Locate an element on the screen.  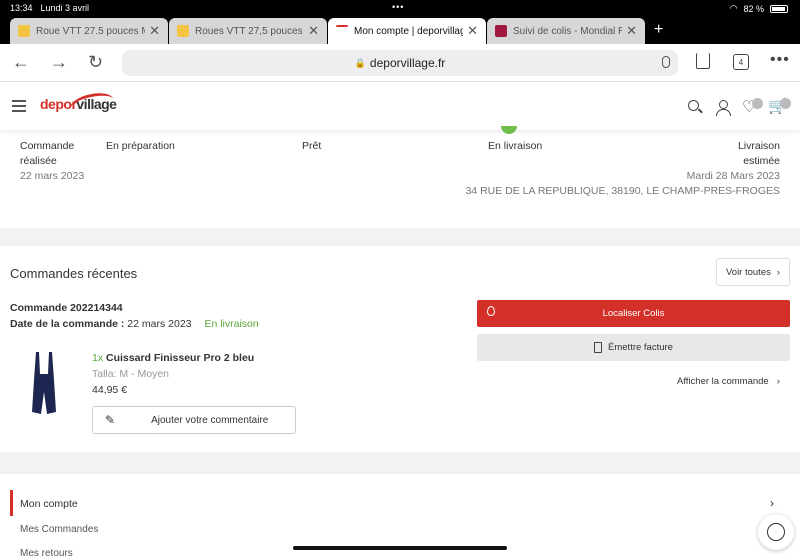
more-options-icon: ••• is located at coordinates (780, 60).